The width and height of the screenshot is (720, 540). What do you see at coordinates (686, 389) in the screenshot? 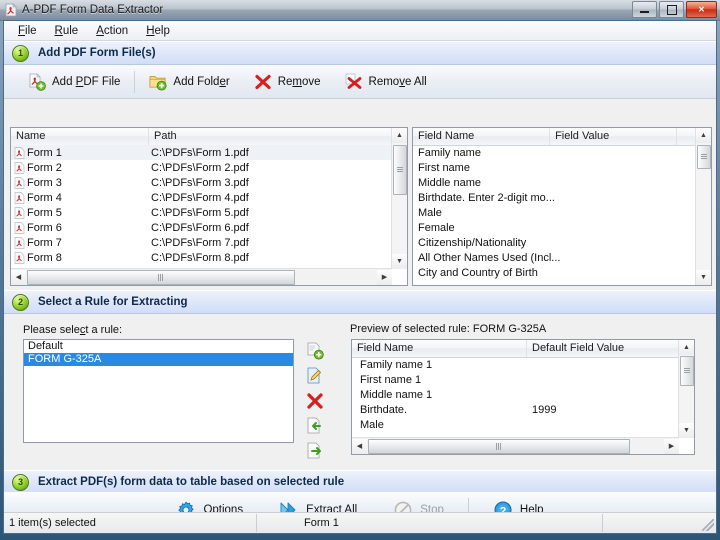
I see `preview-vscrollbar: ▲ ▼` at bounding box center [686, 389].